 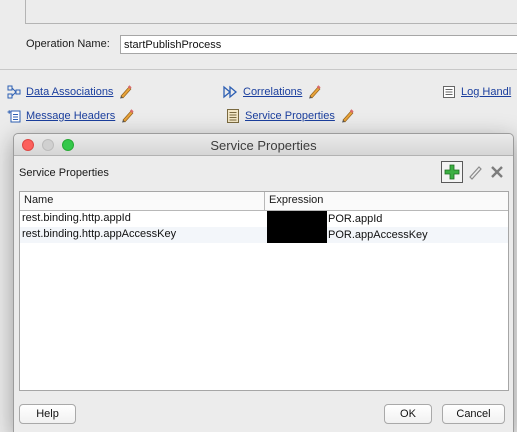 I want to click on dialog-titlebar: Service Properties, so click(x=263, y=145).